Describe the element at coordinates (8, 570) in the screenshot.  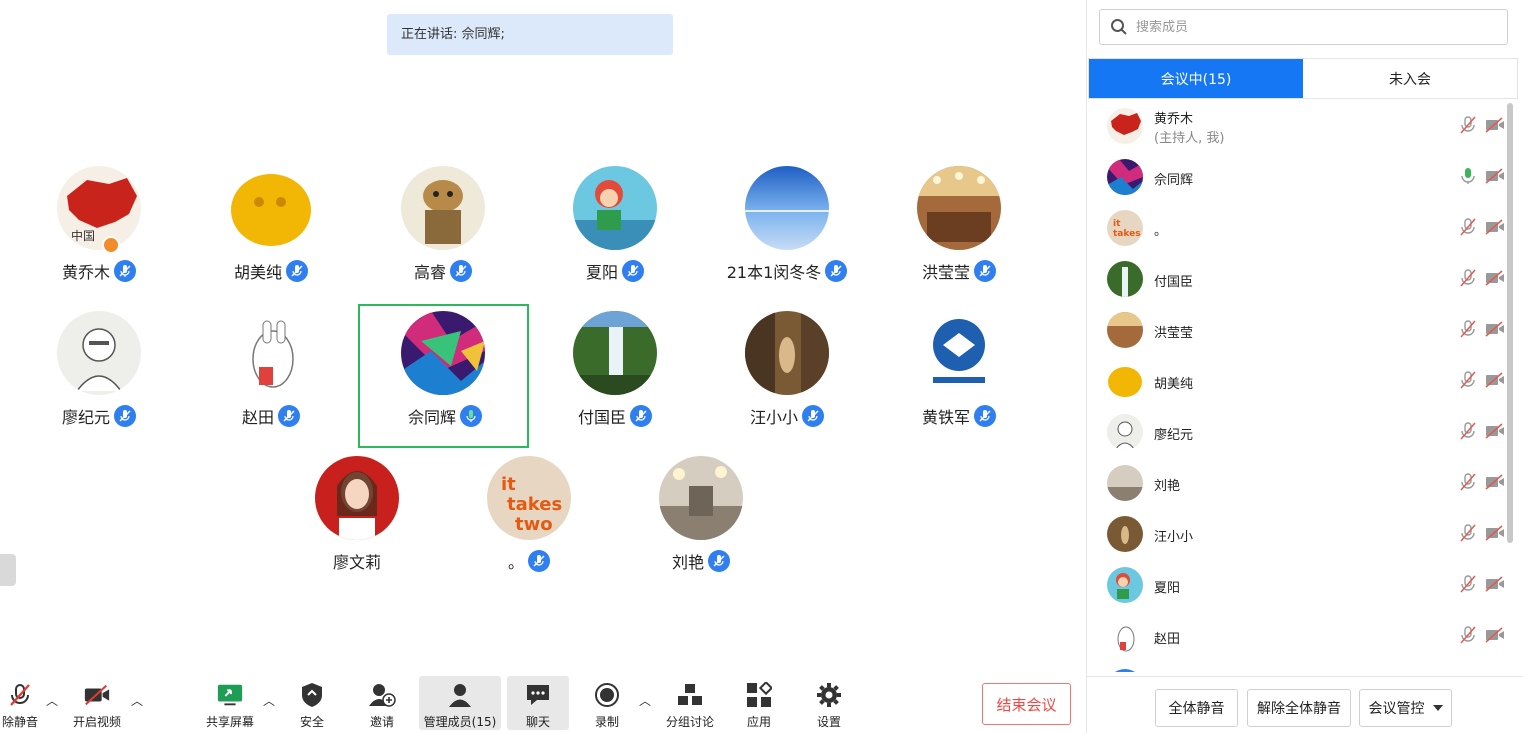
I see `collapse-handle` at that location.